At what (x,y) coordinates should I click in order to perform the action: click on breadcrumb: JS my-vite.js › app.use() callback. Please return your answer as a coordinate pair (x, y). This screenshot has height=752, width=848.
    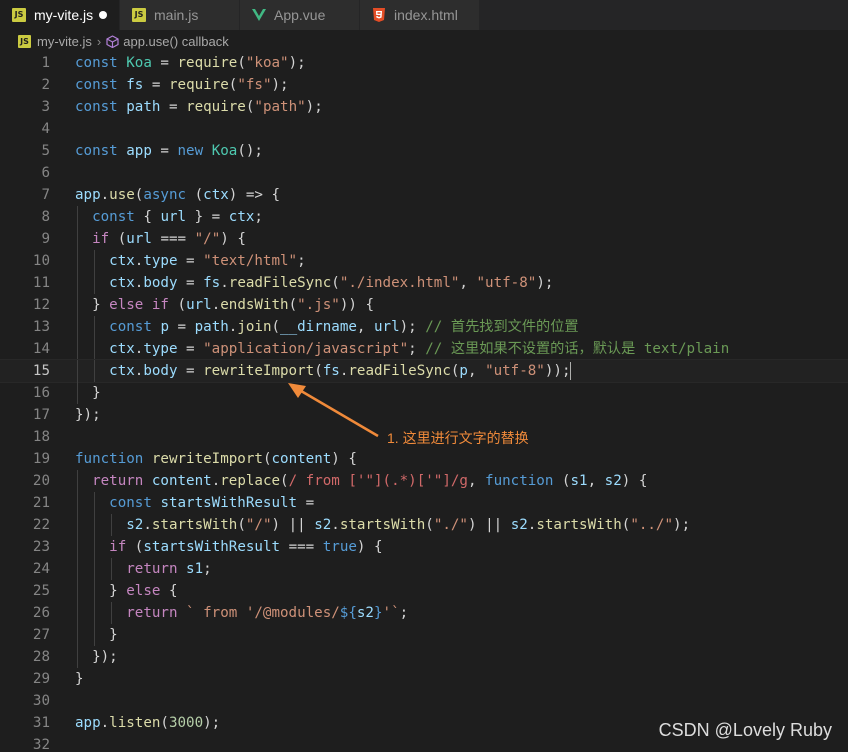
    Looking at the image, I should click on (424, 41).